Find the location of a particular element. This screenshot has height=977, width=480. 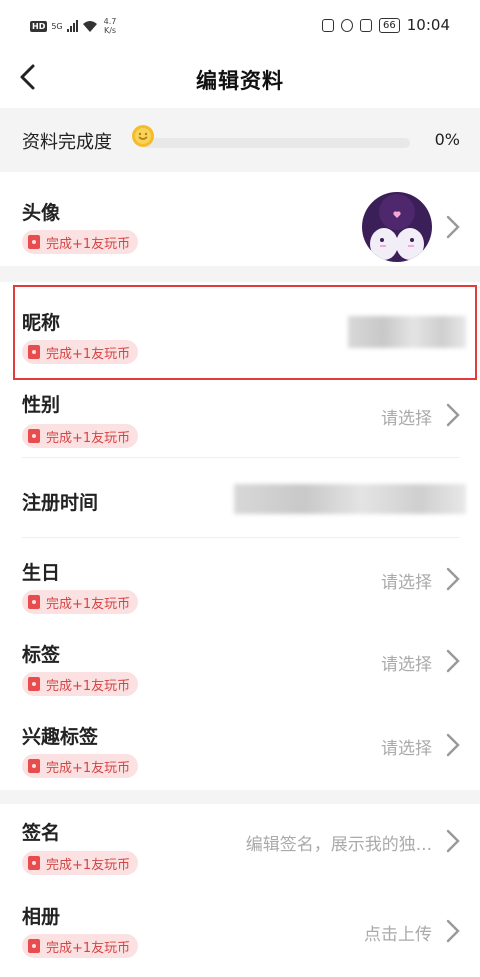

row-avatar: 头像 完成+1友玩币 is located at coordinates (240, 219).